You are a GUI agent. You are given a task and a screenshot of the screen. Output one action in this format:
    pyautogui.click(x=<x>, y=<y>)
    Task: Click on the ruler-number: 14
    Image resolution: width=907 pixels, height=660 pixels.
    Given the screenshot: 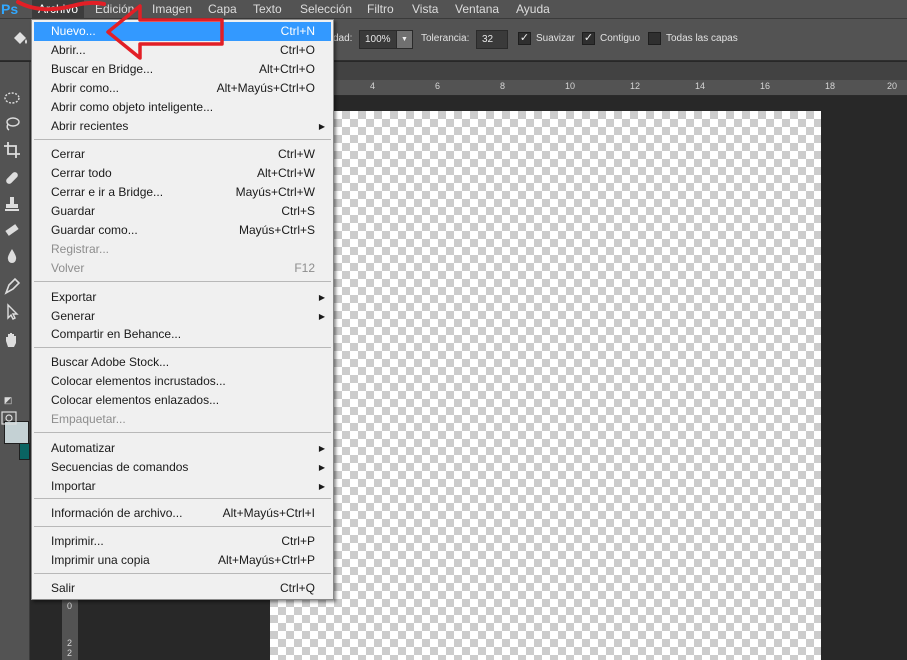 What is the action you would take?
    pyautogui.click(x=700, y=86)
    